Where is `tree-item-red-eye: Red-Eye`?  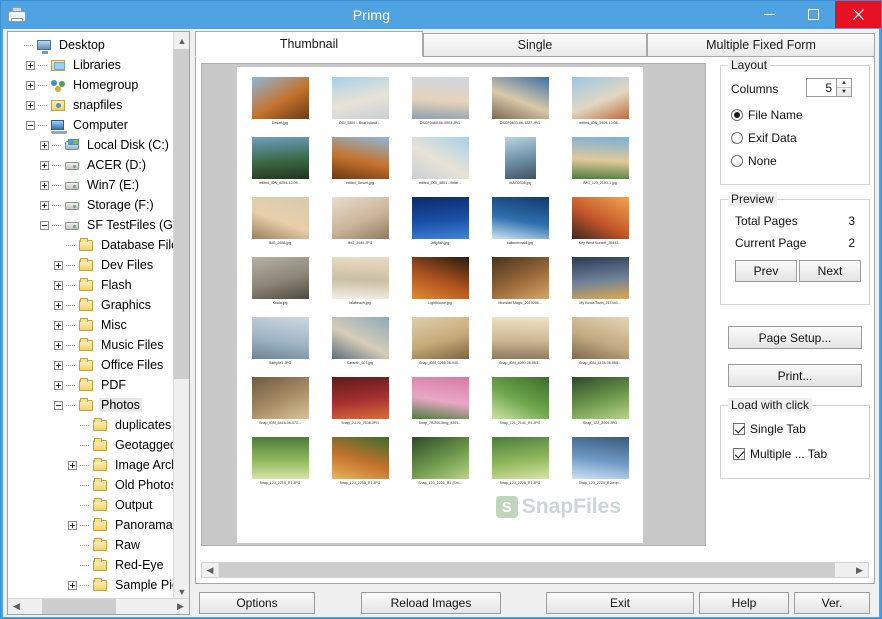 tree-item-red-eye: Red-Eye is located at coordinates (91, 565).